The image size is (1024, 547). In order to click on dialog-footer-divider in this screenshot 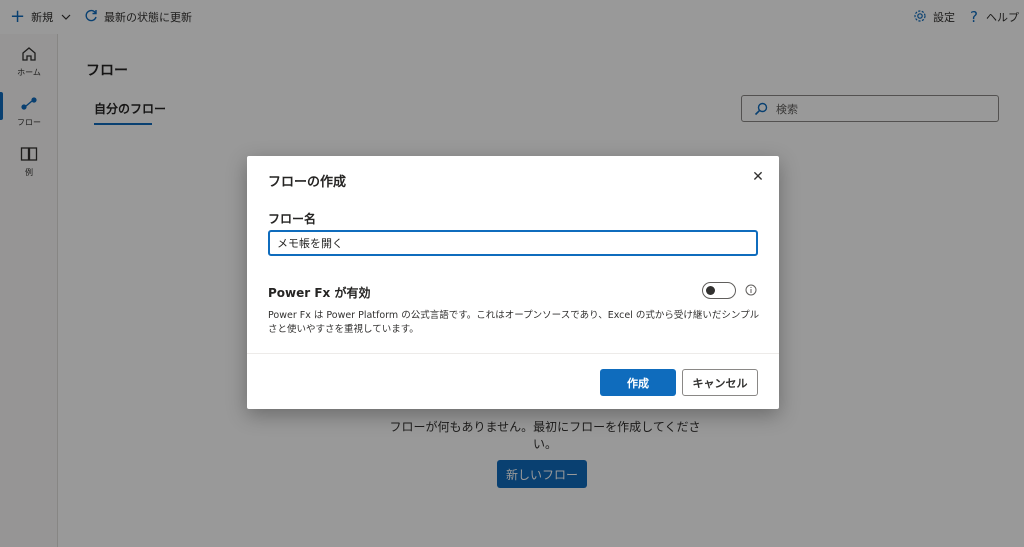, I will do `click(513, 353)`.